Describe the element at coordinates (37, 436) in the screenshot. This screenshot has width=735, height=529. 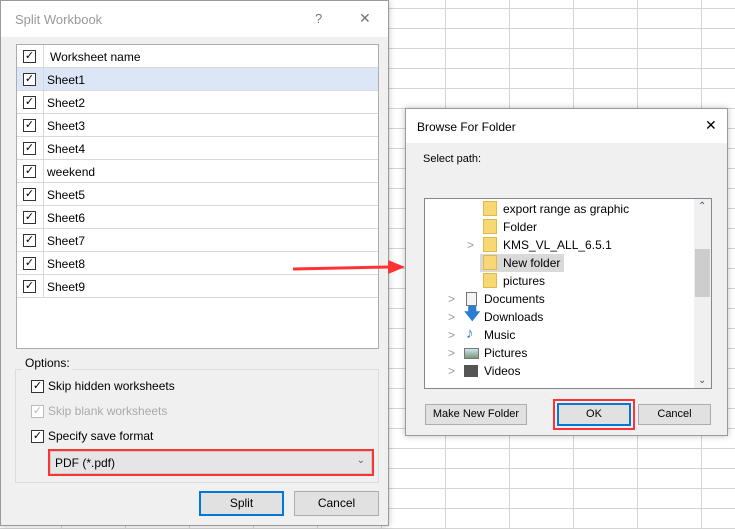
I see `specify-format-checkbox: ✓` at that location.